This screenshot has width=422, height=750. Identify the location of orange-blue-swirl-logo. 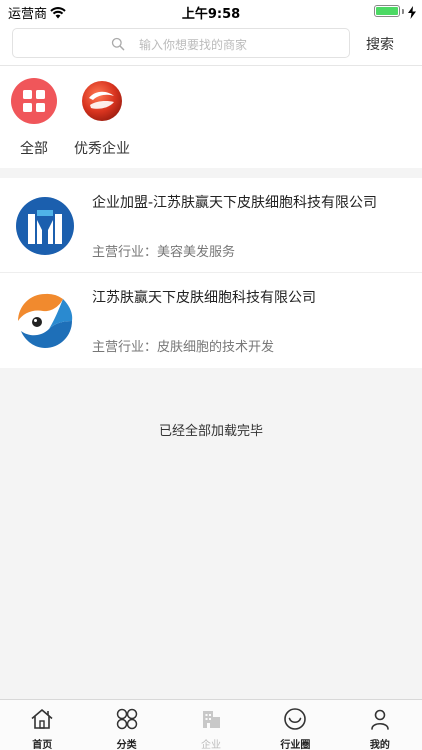
(45, 321).